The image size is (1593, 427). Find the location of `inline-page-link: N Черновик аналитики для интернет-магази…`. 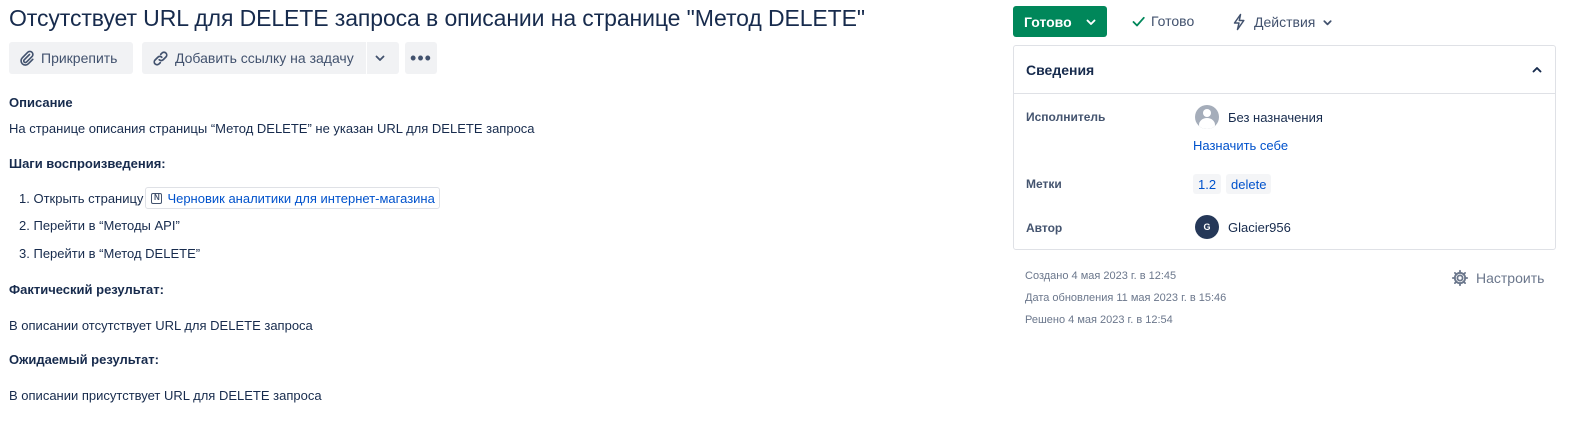

inline-page-link: N Черновик аналитики для интернет-магази… is located at coordinates (292, 198).